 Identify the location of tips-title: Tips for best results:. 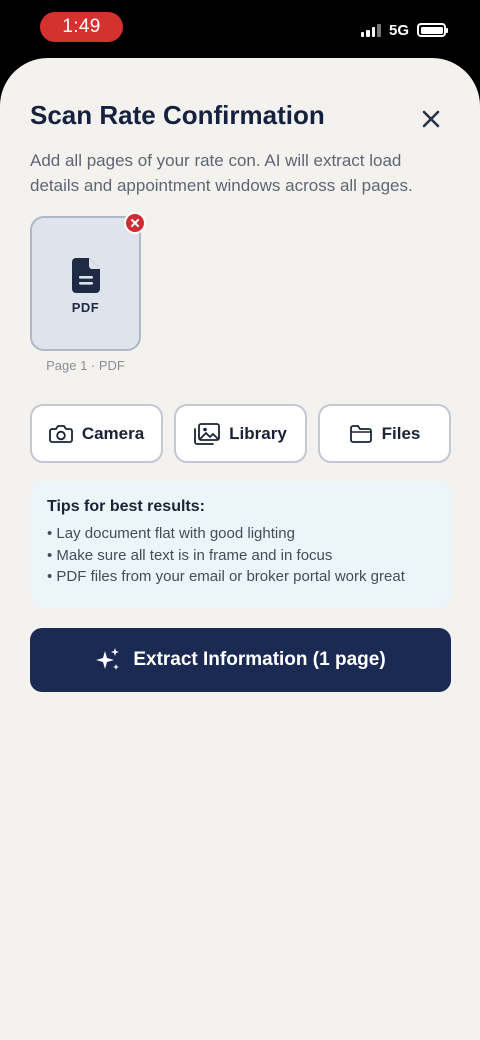
(126, 506).